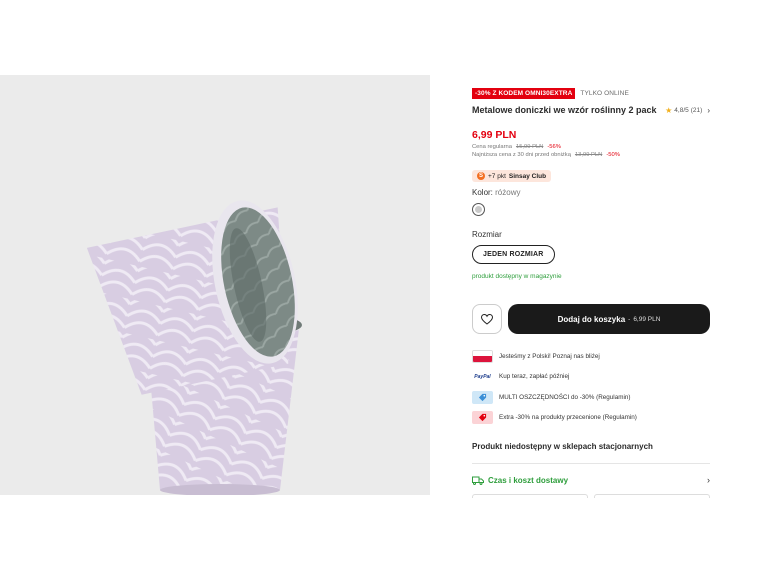 The width and height of the screenshot is (760, 570). Describe the element at coordinates (591, 480) in the screenshot. I see `delivery-info-row: Czas i koszt dostawy ›` at that location.